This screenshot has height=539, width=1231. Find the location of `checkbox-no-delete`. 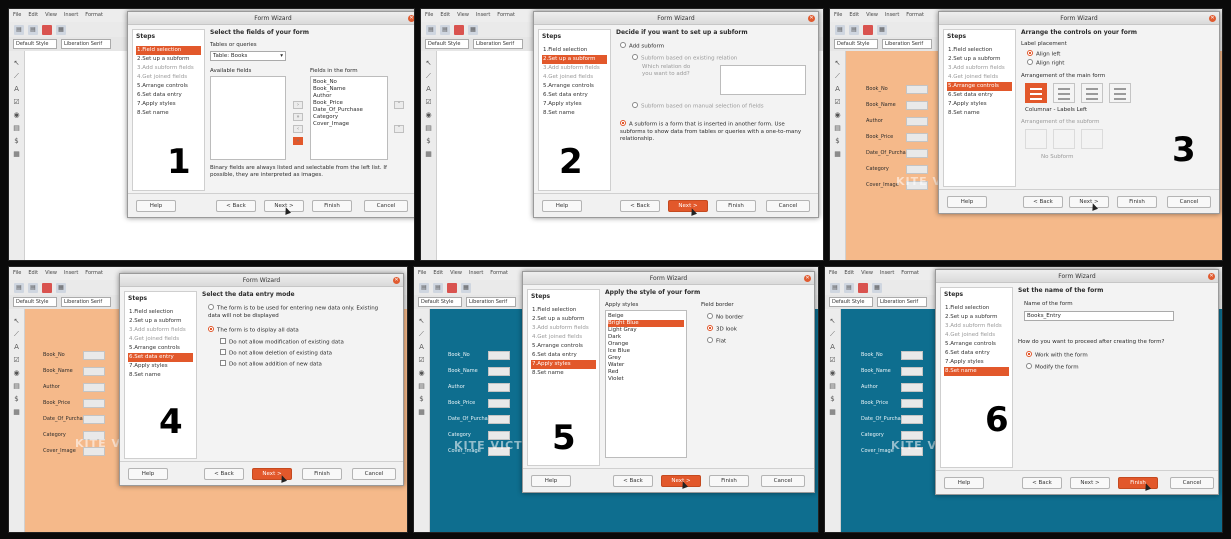

checkbox-no-delete is located at coordinates (223, 352).